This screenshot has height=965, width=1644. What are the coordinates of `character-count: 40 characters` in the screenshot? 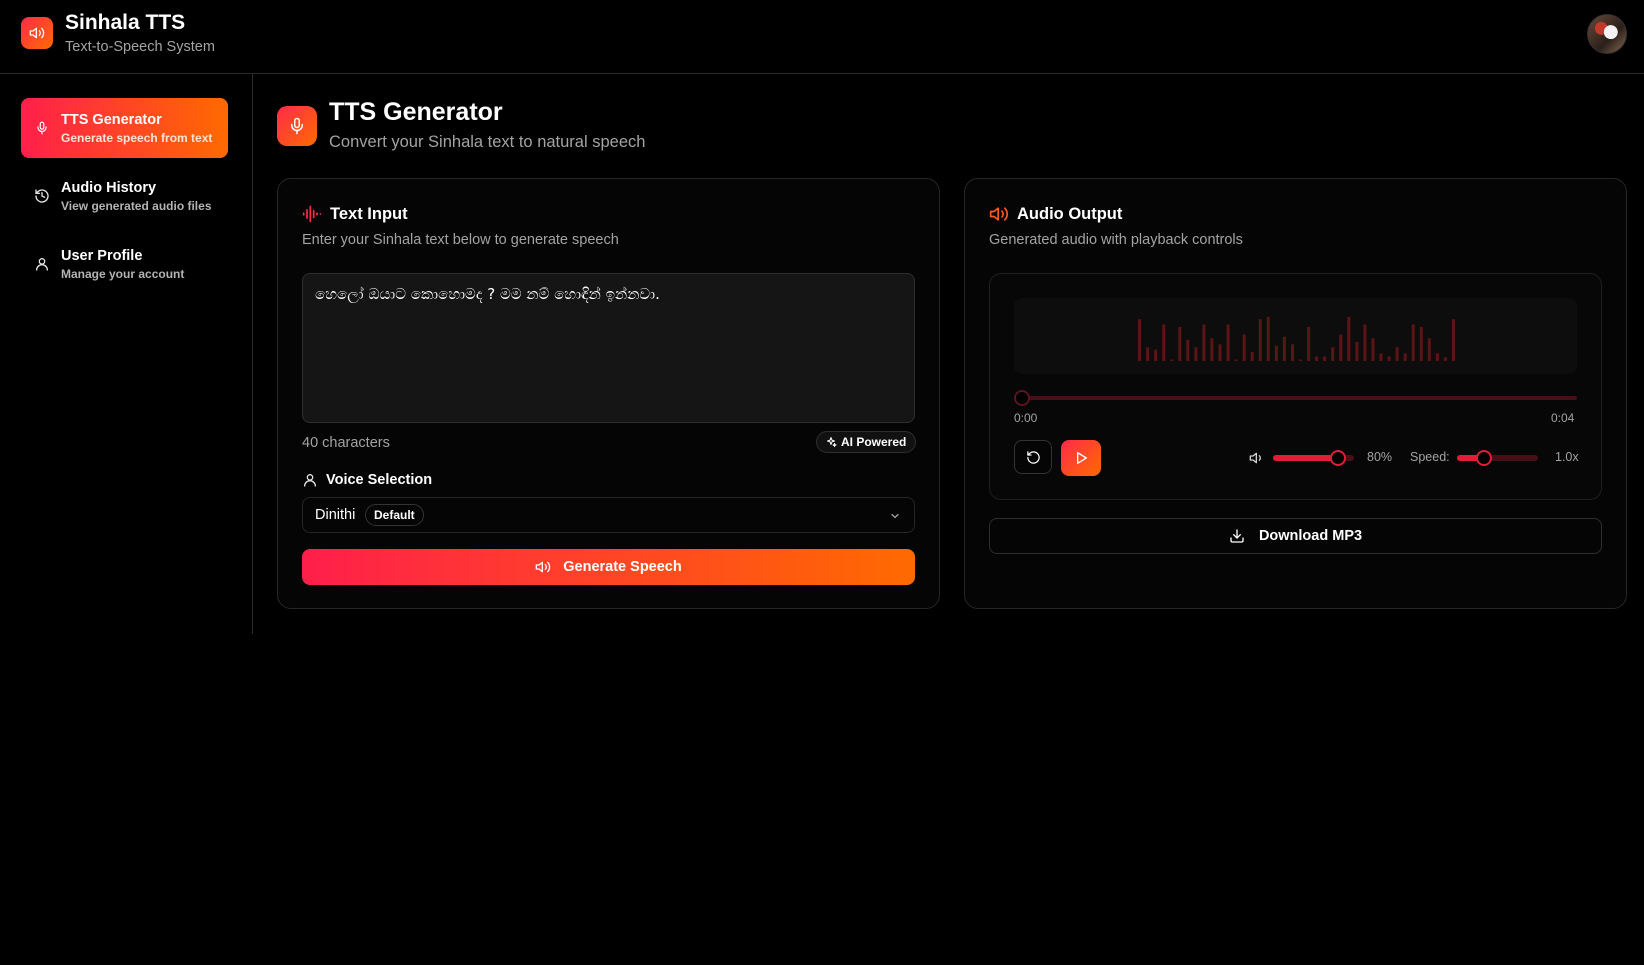 It's located at (346, 443).